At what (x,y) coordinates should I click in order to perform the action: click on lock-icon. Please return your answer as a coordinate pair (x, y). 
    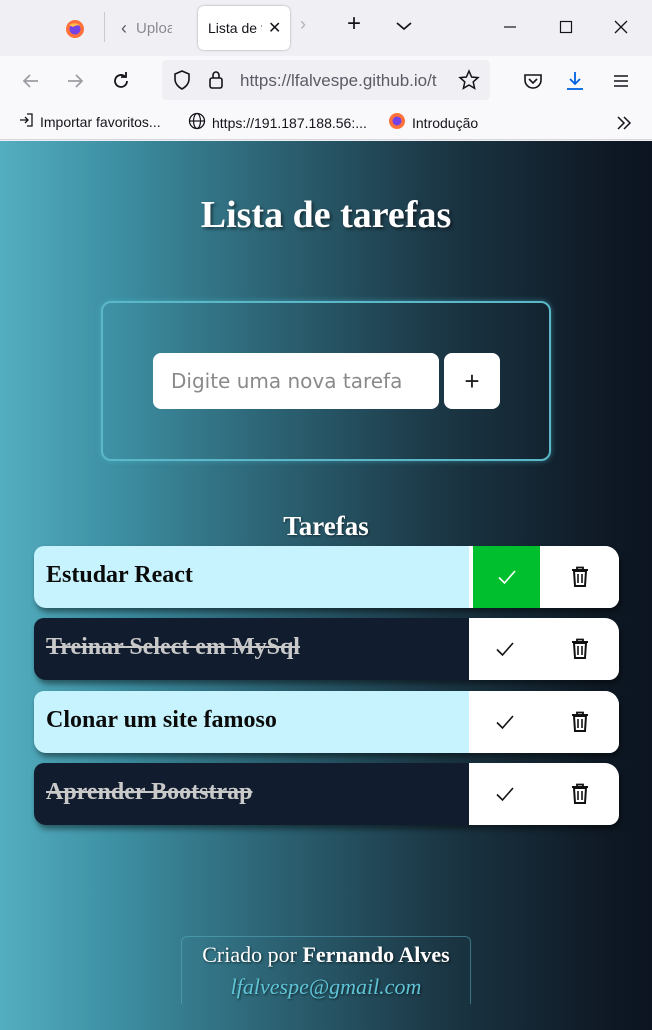
    Looking at the image, I should click on (216, 82).